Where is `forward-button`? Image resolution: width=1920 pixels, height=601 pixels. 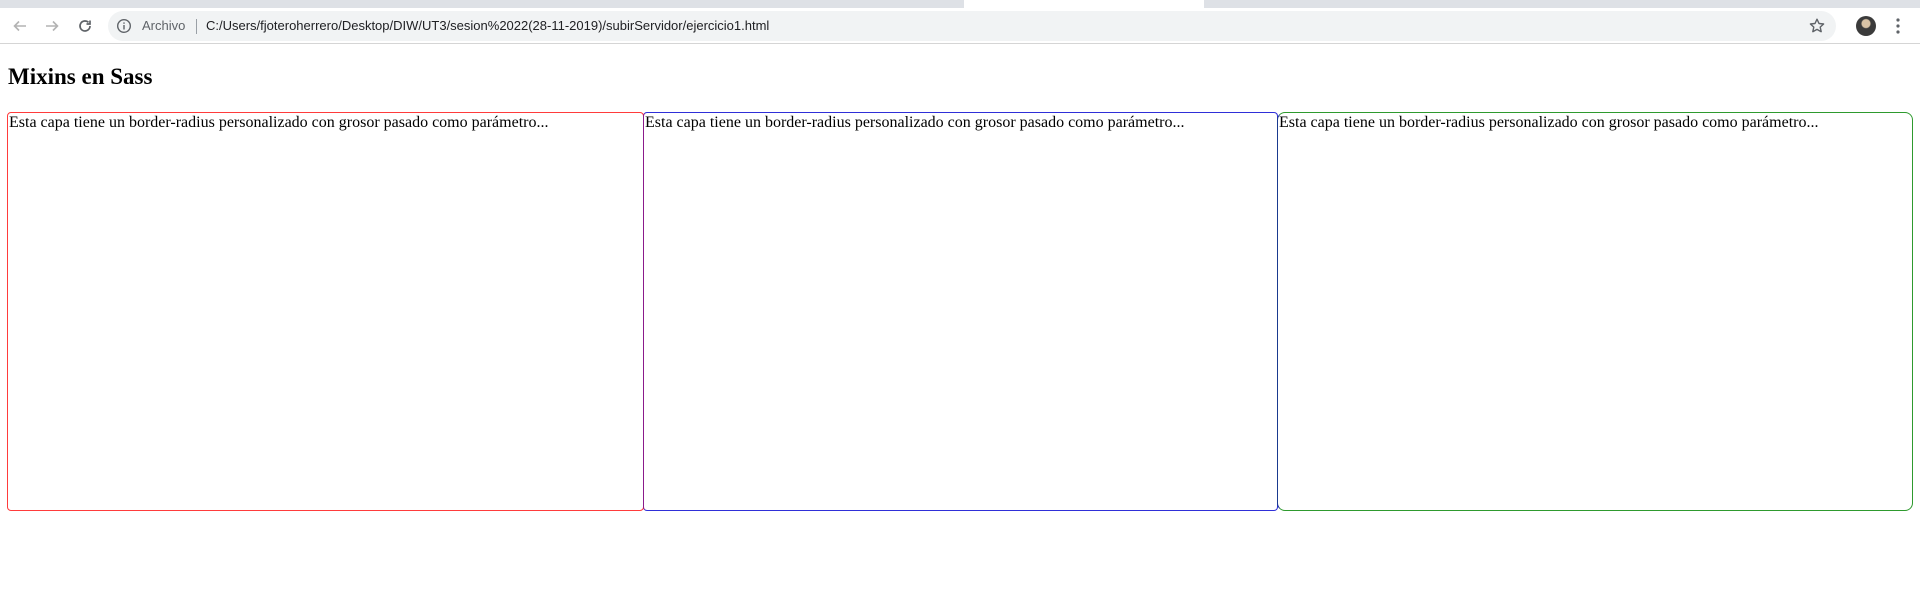
forward-button is located at coordinates (52, 26).